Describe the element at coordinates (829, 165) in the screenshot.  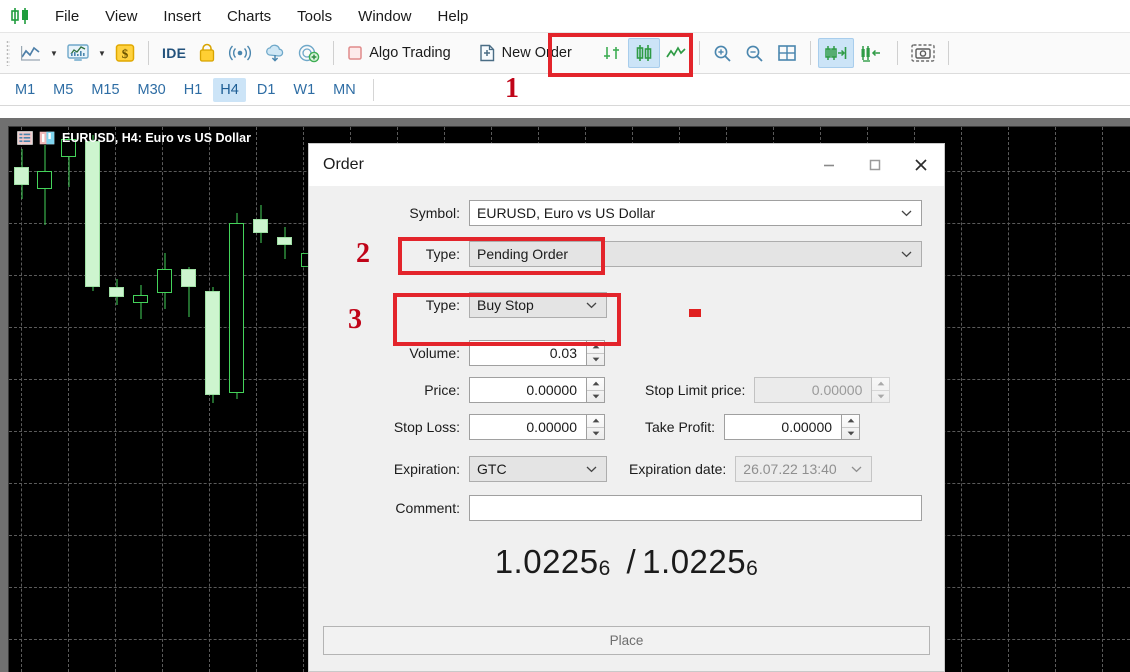
I see `minimize-button` at that location.